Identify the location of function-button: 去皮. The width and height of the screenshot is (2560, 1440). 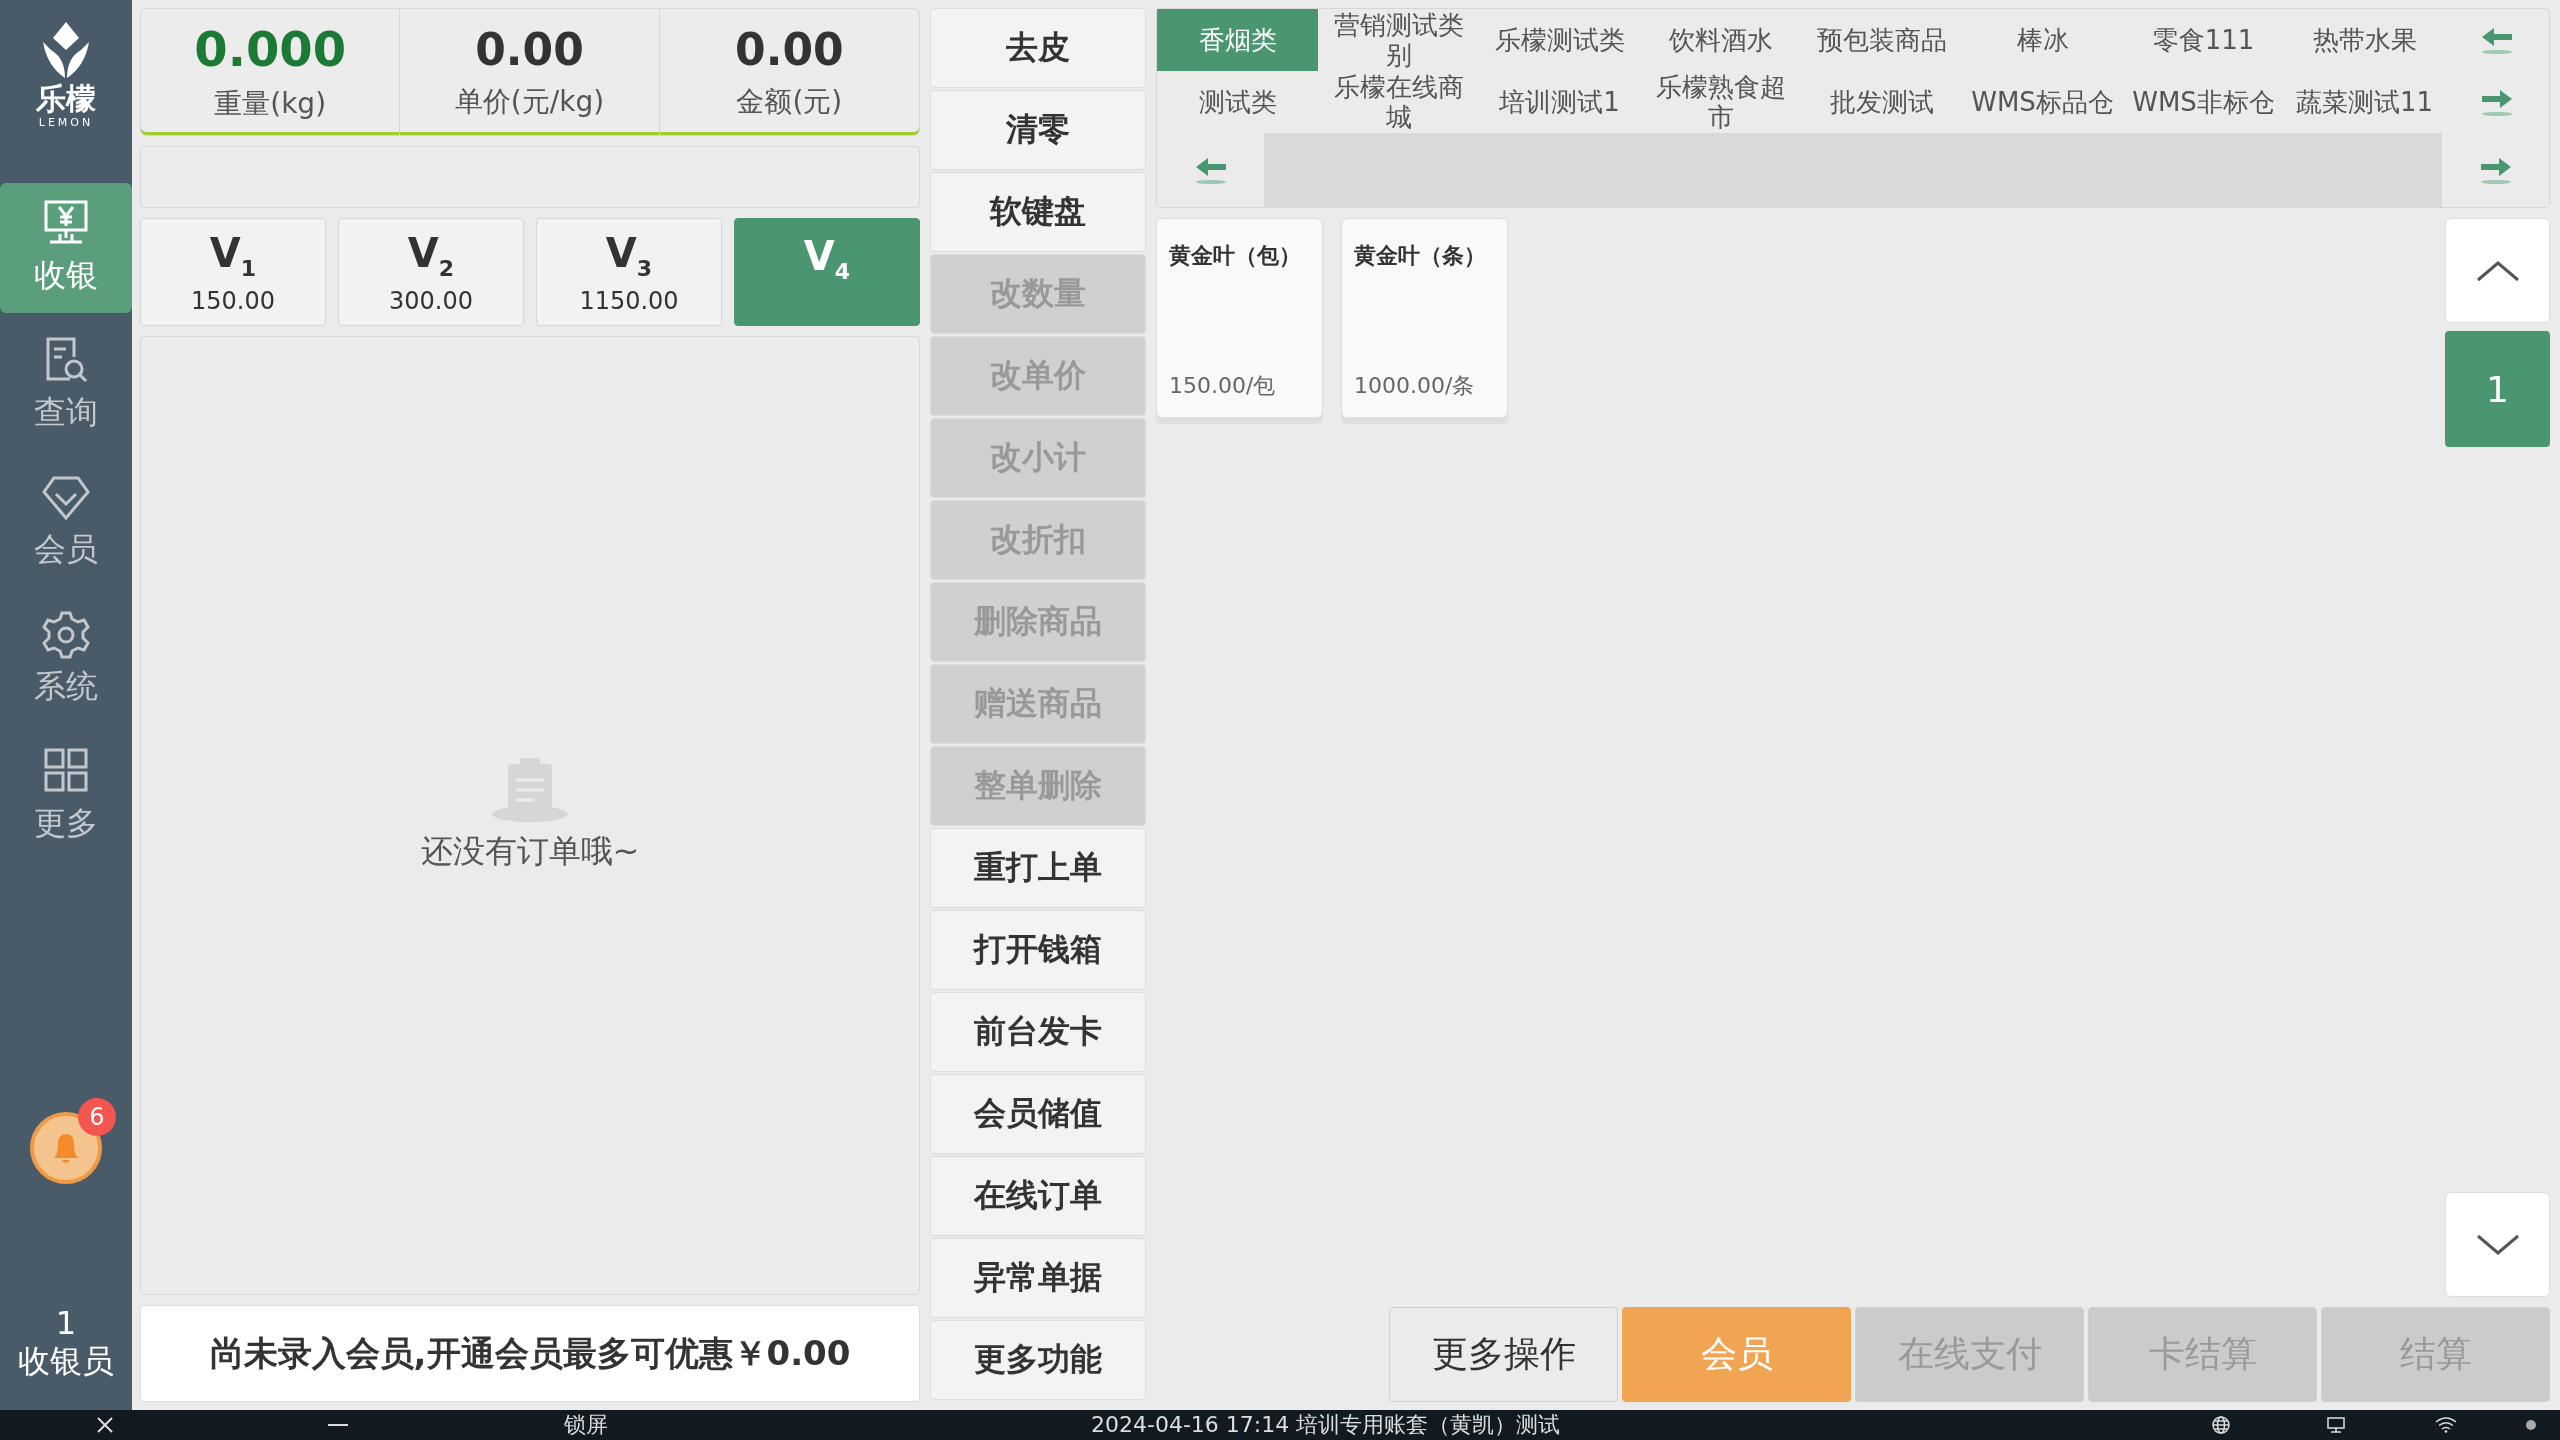
(1038, 48).